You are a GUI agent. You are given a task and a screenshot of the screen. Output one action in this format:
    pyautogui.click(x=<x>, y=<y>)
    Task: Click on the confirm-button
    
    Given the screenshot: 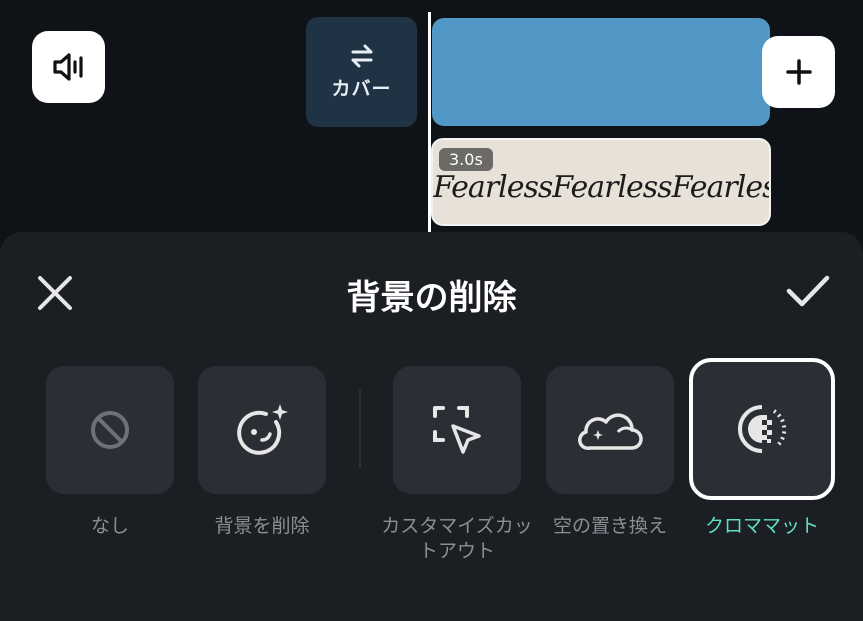 What is the action you would take?
    pyautogui.click(x=808, y=291)
    